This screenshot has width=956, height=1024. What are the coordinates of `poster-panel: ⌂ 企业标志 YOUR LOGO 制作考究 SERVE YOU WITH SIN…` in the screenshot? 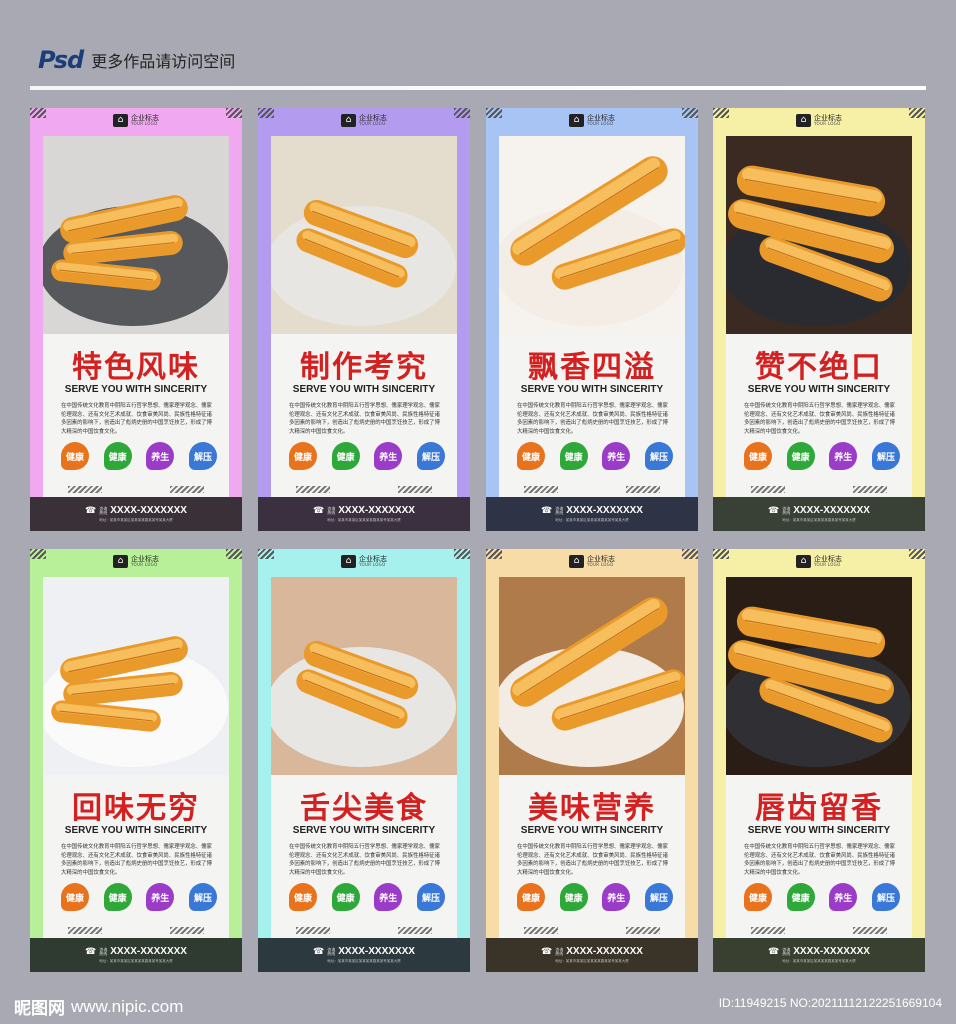 It's located at (364, 319).